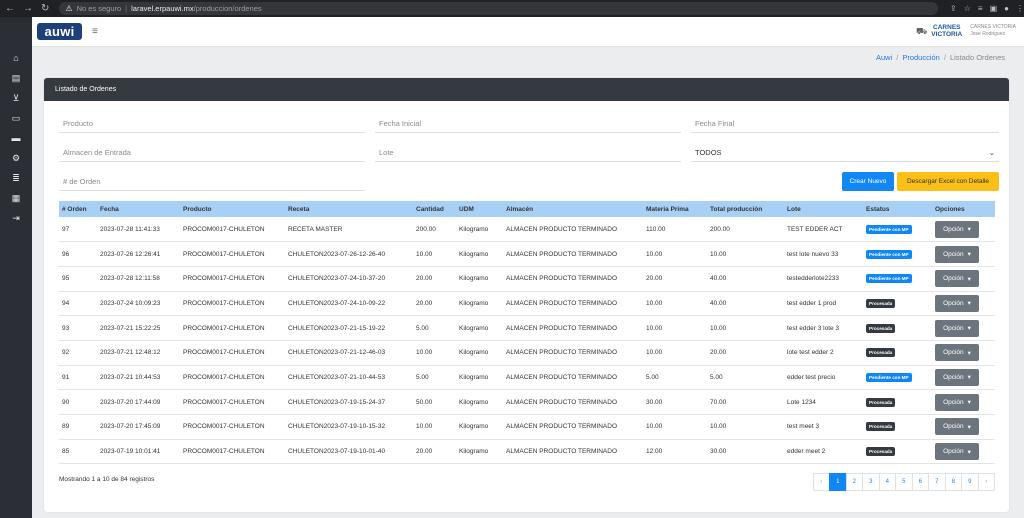 The width and height of the screenshot is (1024, 518). I want to click on cell-lote: test edder 3 lote 3, so click(823, 328).